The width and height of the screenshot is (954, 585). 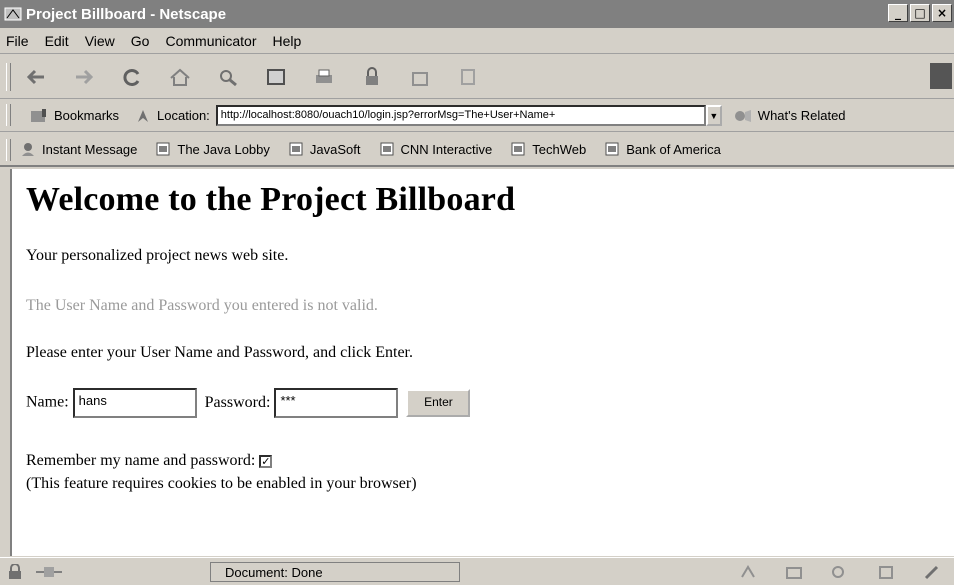 What do you see at coordinates (57, 41) in the screenshot?
I see `menu-edit: Edit` at bounding box center [57, 41].